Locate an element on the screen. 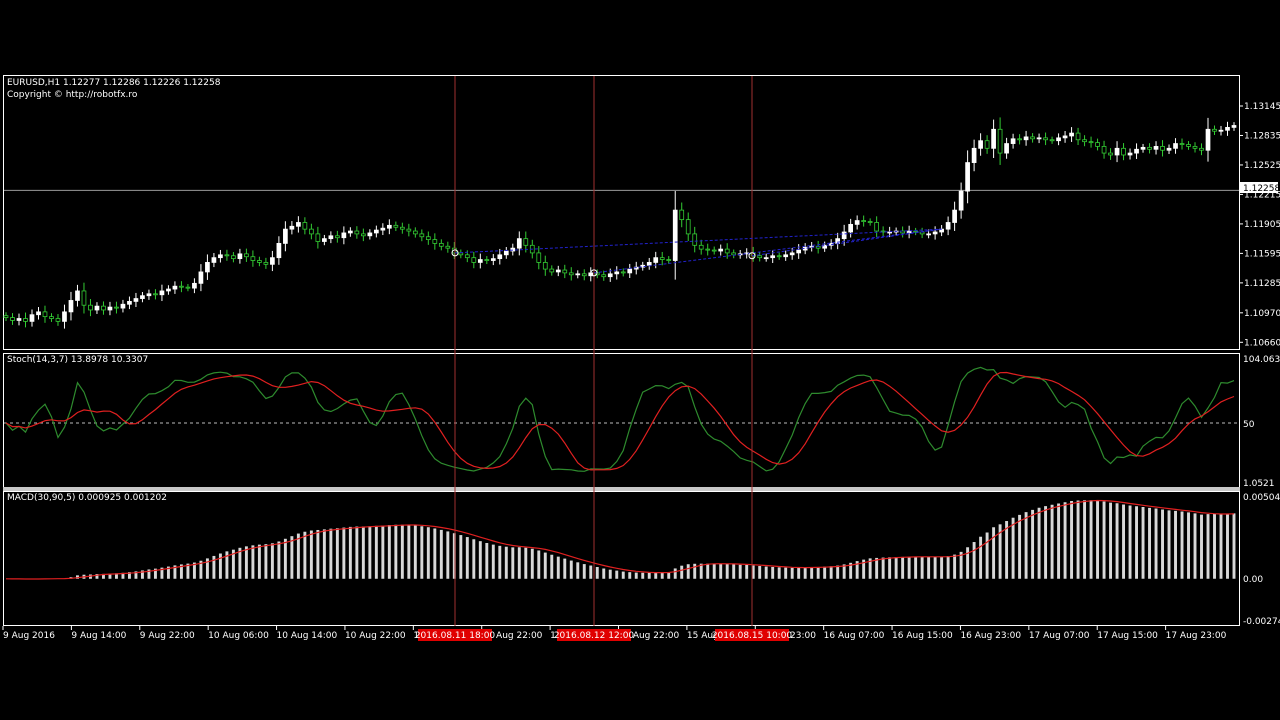 Image resolution: width=1280 pixels, height=720 pixels. stoch-axis-mid: 50 is located at coordinates (1249, 425).